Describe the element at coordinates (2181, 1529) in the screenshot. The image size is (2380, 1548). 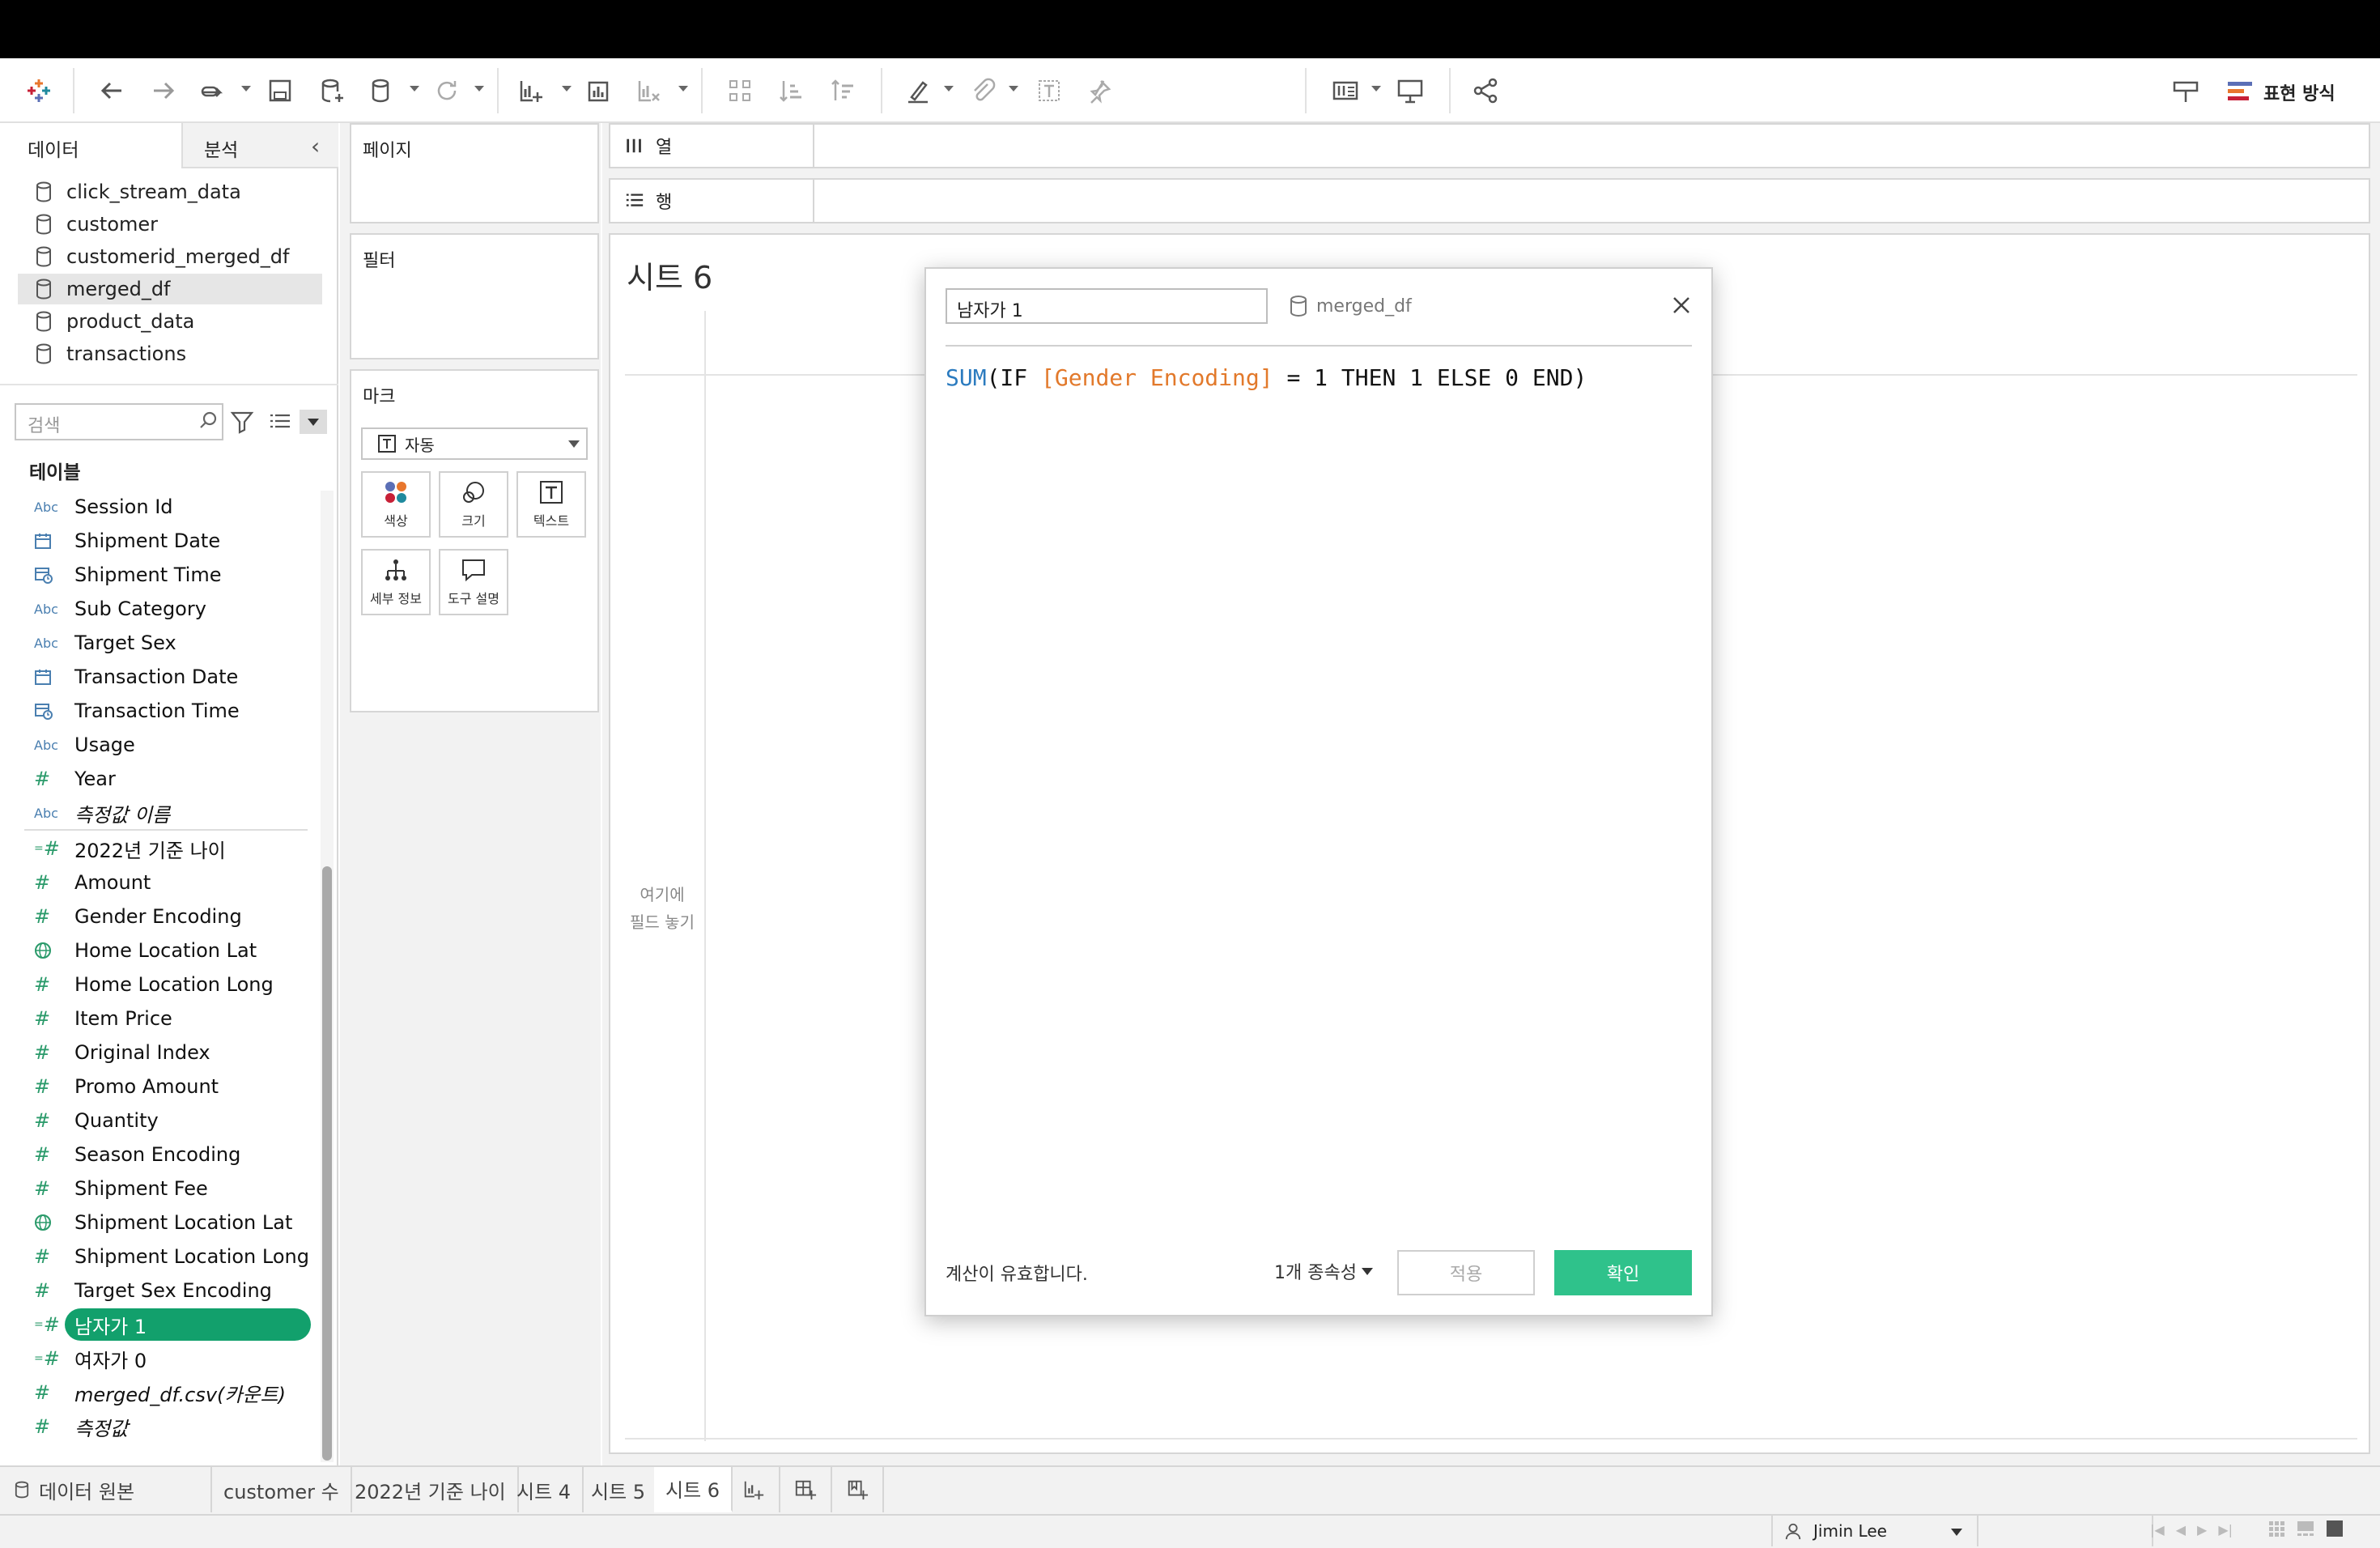
I see `previous-sheet-icon: ◀` at that location.